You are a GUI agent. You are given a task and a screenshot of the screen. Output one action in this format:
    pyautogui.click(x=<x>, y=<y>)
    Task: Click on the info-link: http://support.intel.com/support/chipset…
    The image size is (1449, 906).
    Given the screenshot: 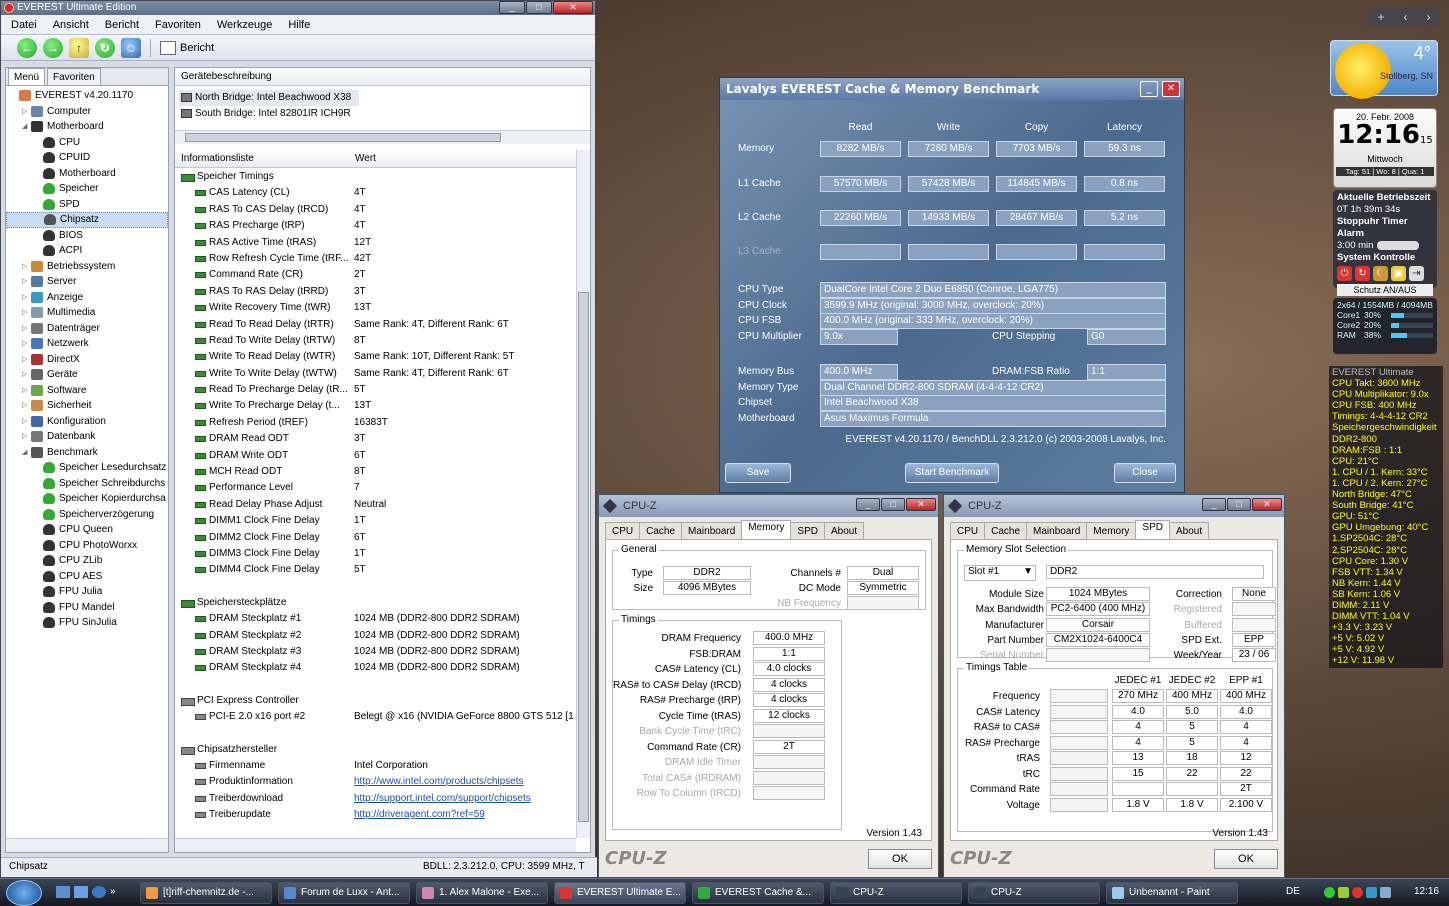 What is the action you would take?
    pyautogui.click(x=464, y=799)
    